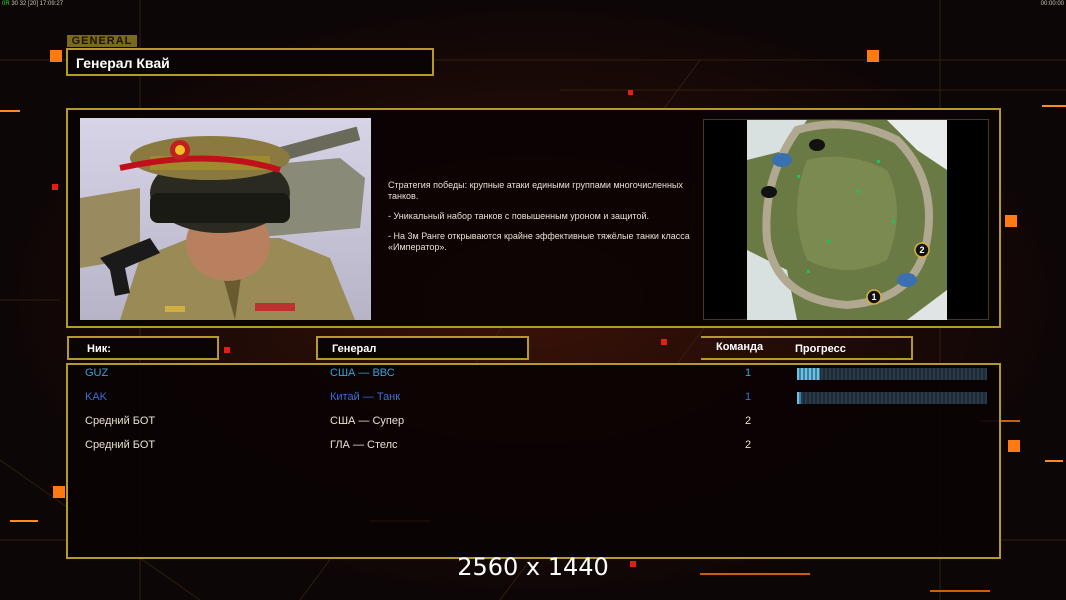 Image resolution: width=1066 pixels, height=600 pixels. Describe the element at coordinates (921, 250) in the screenshot. I see `map-marker-2: 2` at that location.